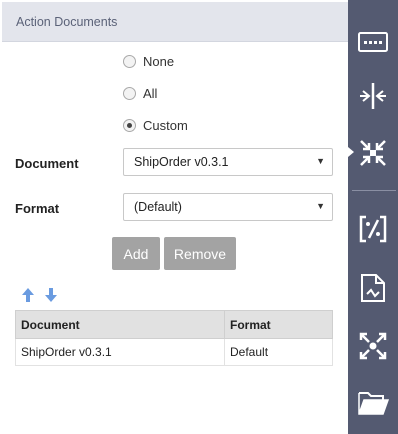 This screenshot has height=434, width=398. Describe the element at coordinates (278, 352) in the screenshot. I see `table-cell-format: Default` at that location.